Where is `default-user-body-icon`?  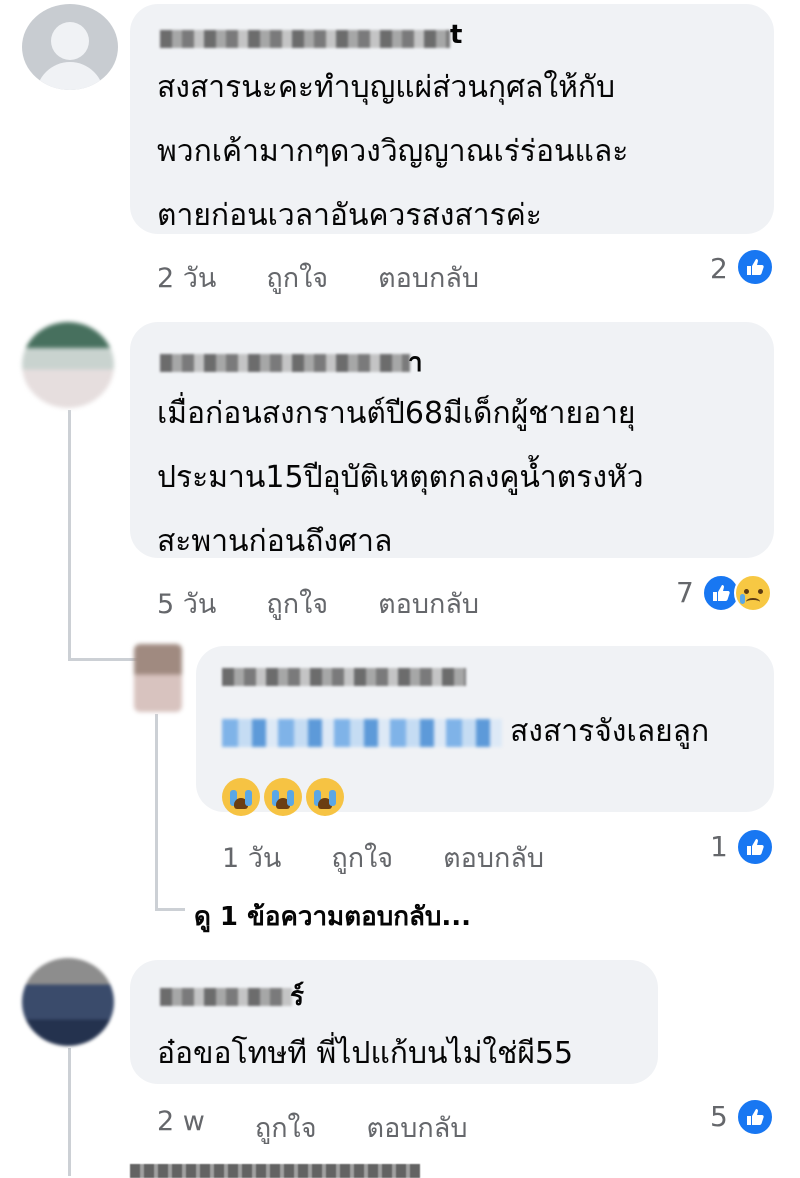 default-user-body-icon is located at coordinates (70, 76).